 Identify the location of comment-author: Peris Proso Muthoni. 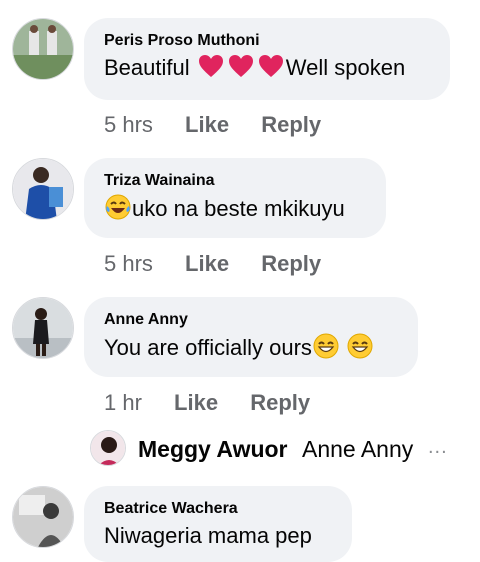
(267, 41).